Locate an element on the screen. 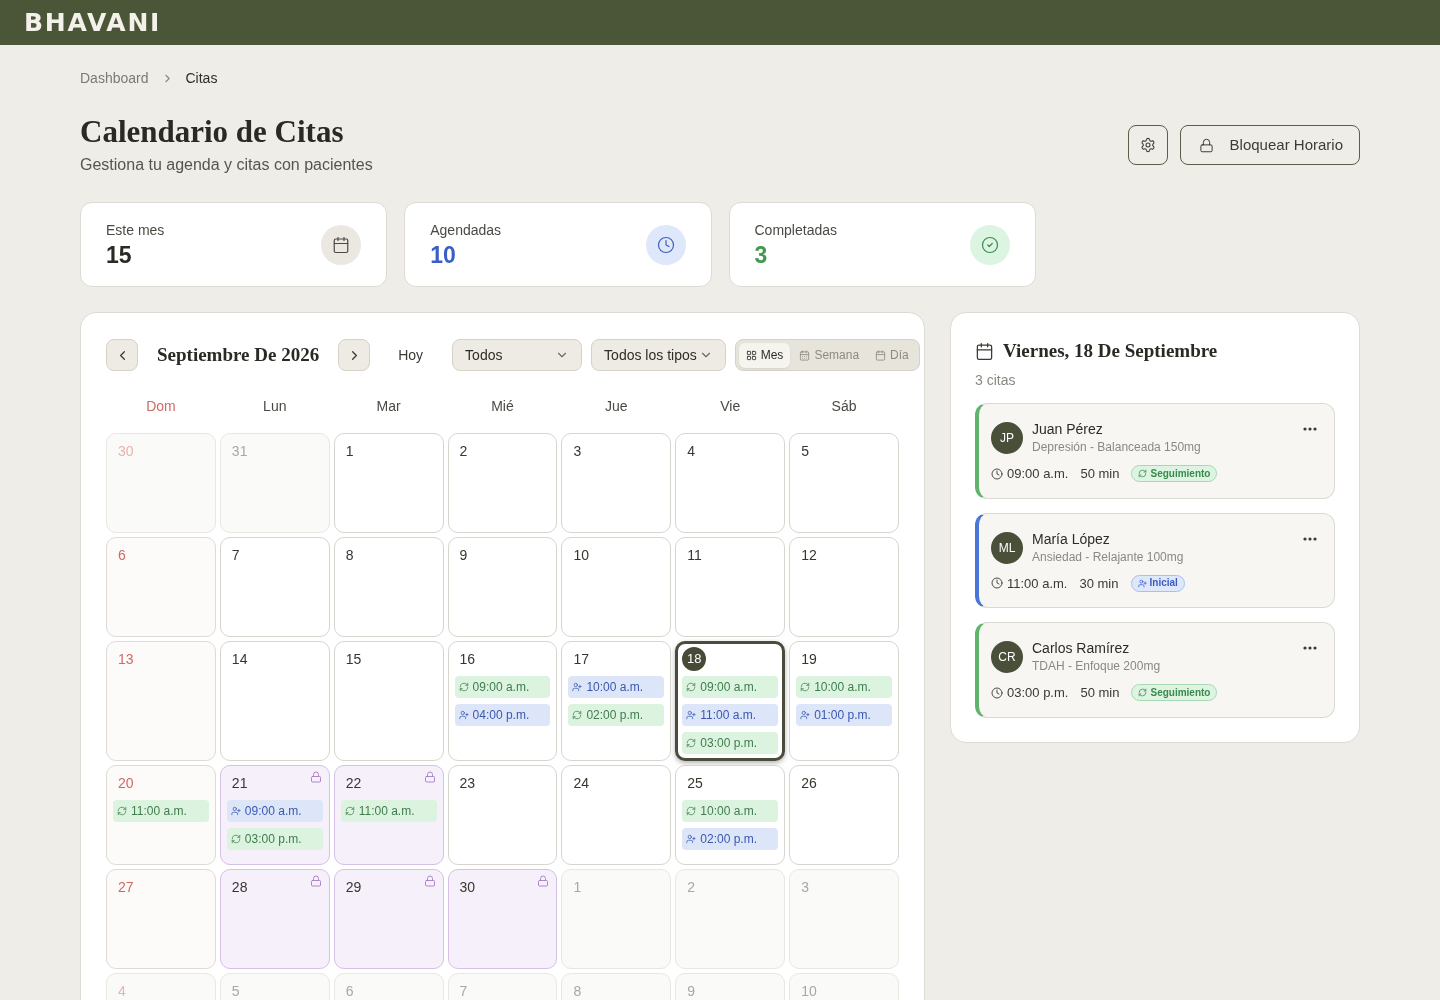  breadcrumb-link: Dashboard is located at coordinates (114, 78).